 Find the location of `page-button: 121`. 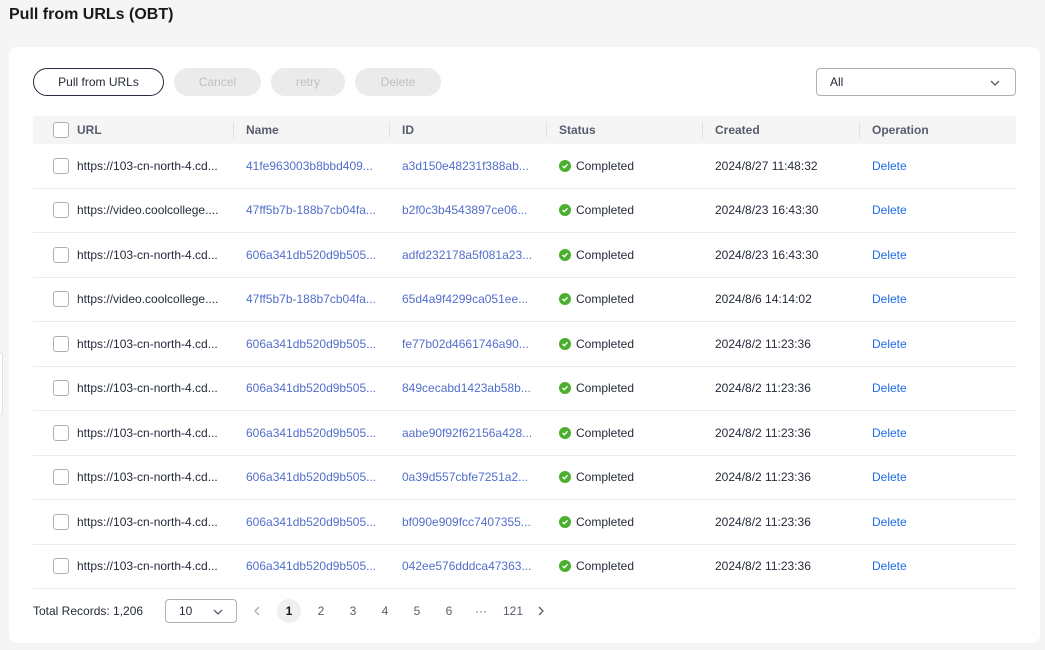

page-button: 121 is located at coordinates (513, 611).